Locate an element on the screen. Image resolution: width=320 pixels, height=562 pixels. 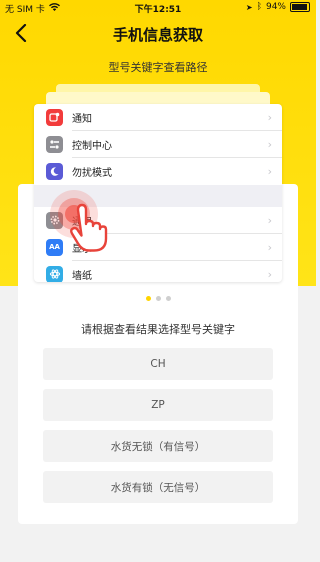
option-ch-button: CH is located at coordinates (158, 364).